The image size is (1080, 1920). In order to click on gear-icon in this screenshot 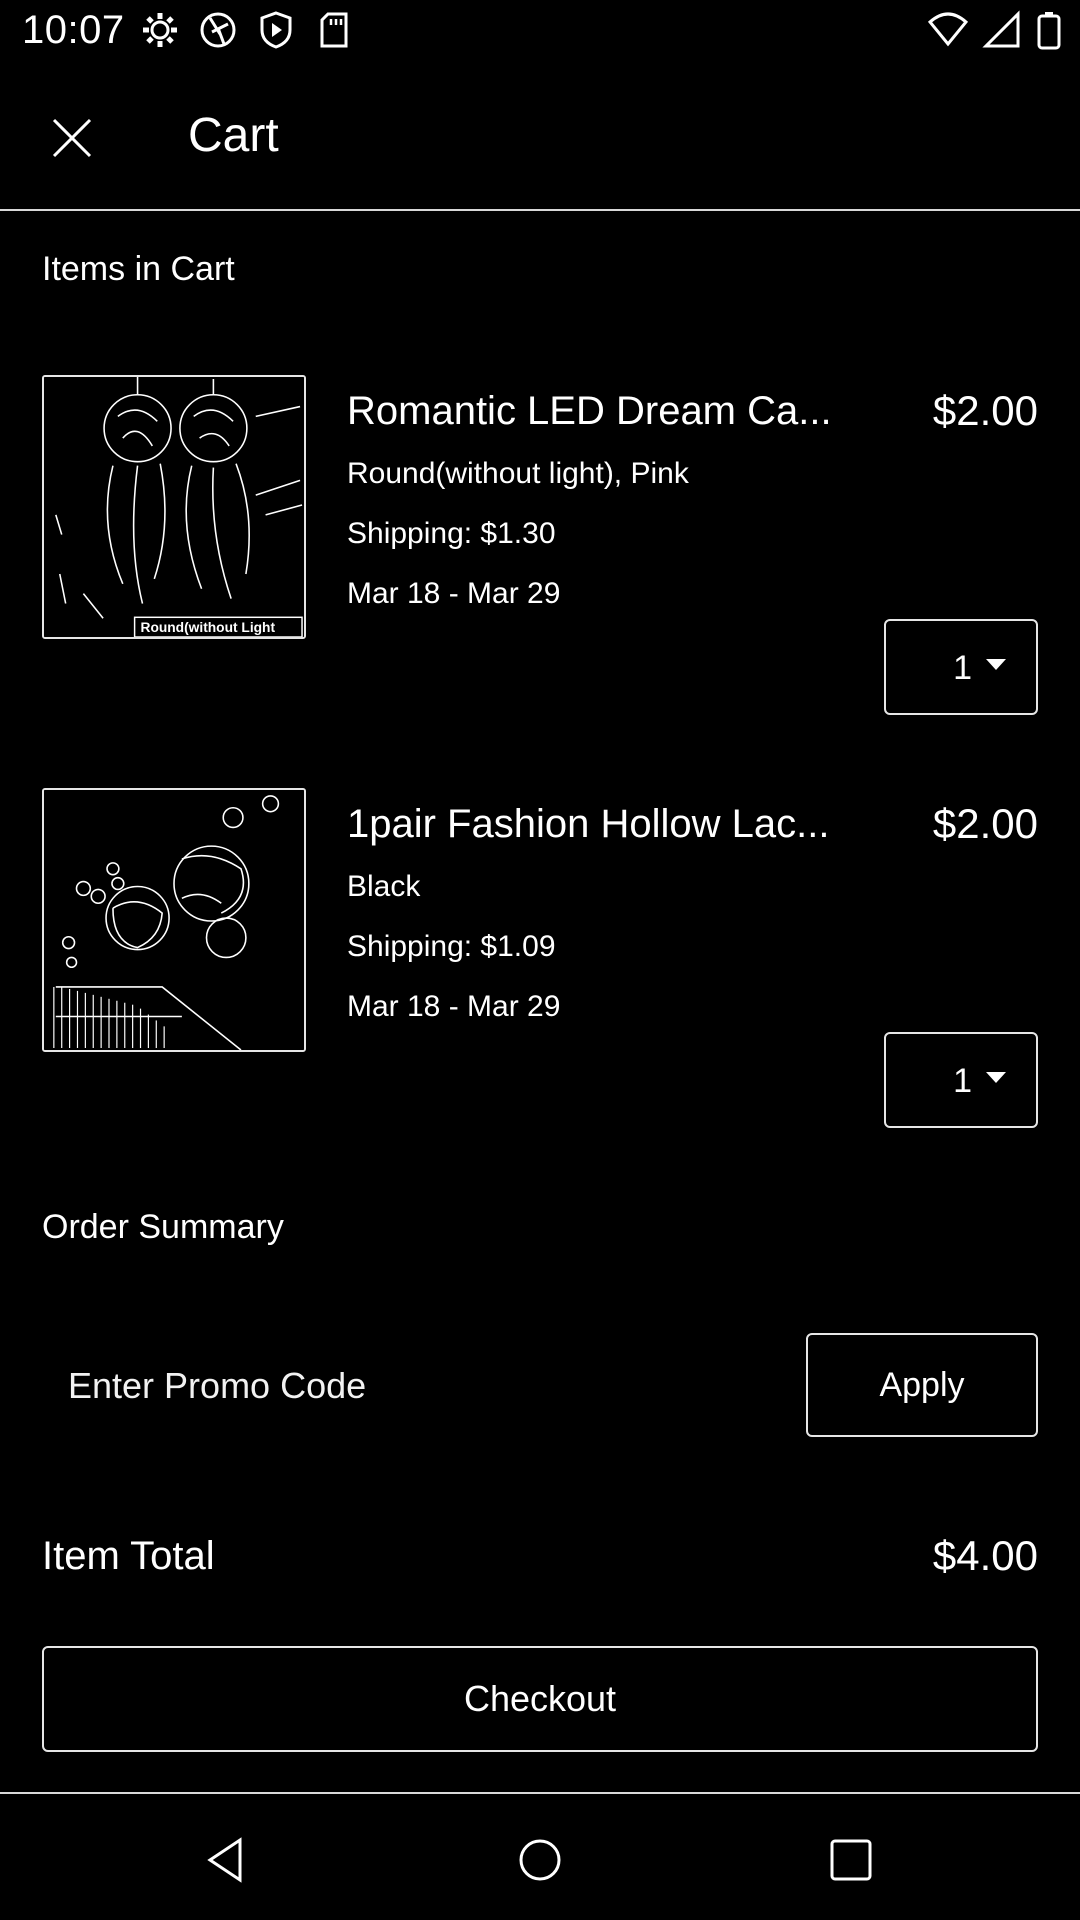, I will do `click(160, 30)`.